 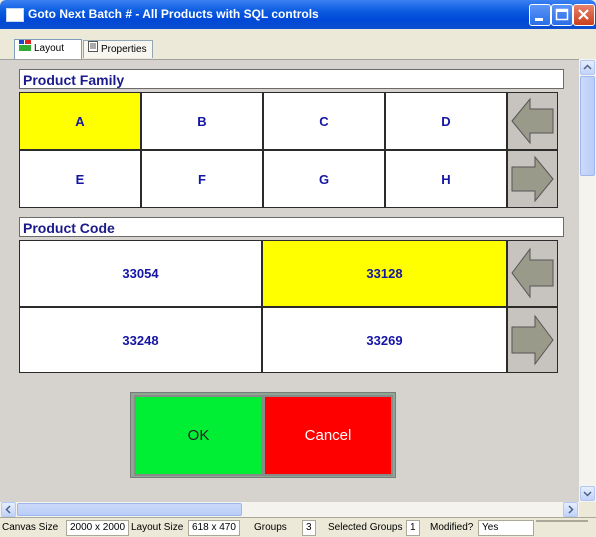 I want to click on scroll-left-button, so click(x=8, y=509).